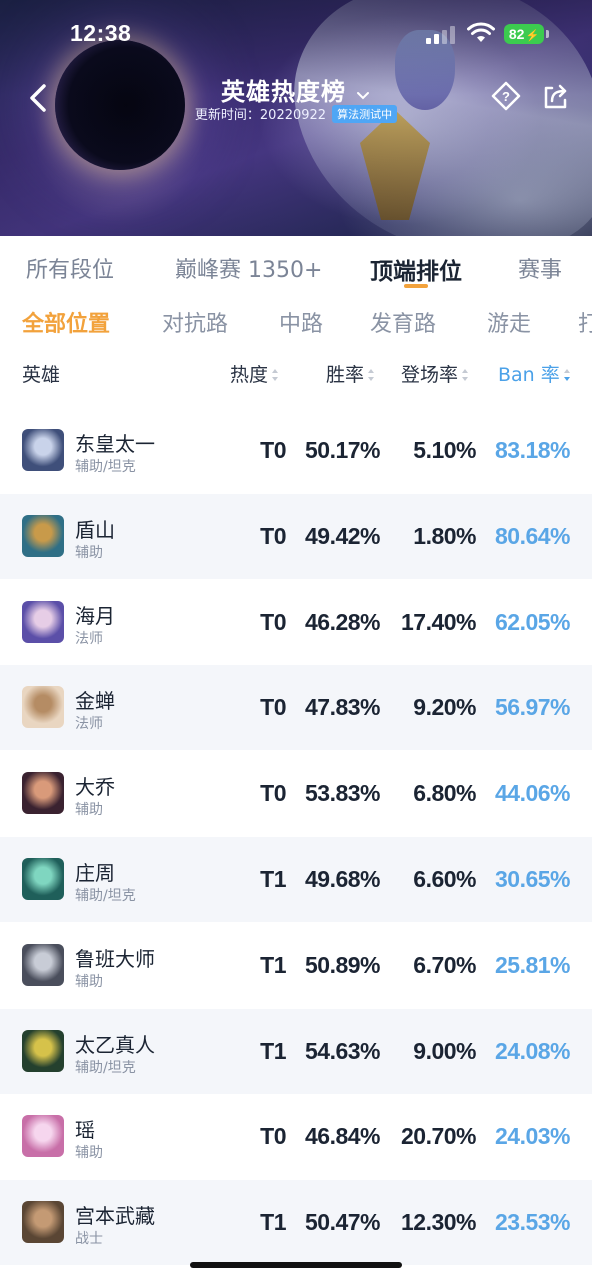 The height and width of the screenshot is (1280, 592). Describe the element at coordinates (283, 92) in the screenshot. I see `page-title: 英雄热度榜` at that location.